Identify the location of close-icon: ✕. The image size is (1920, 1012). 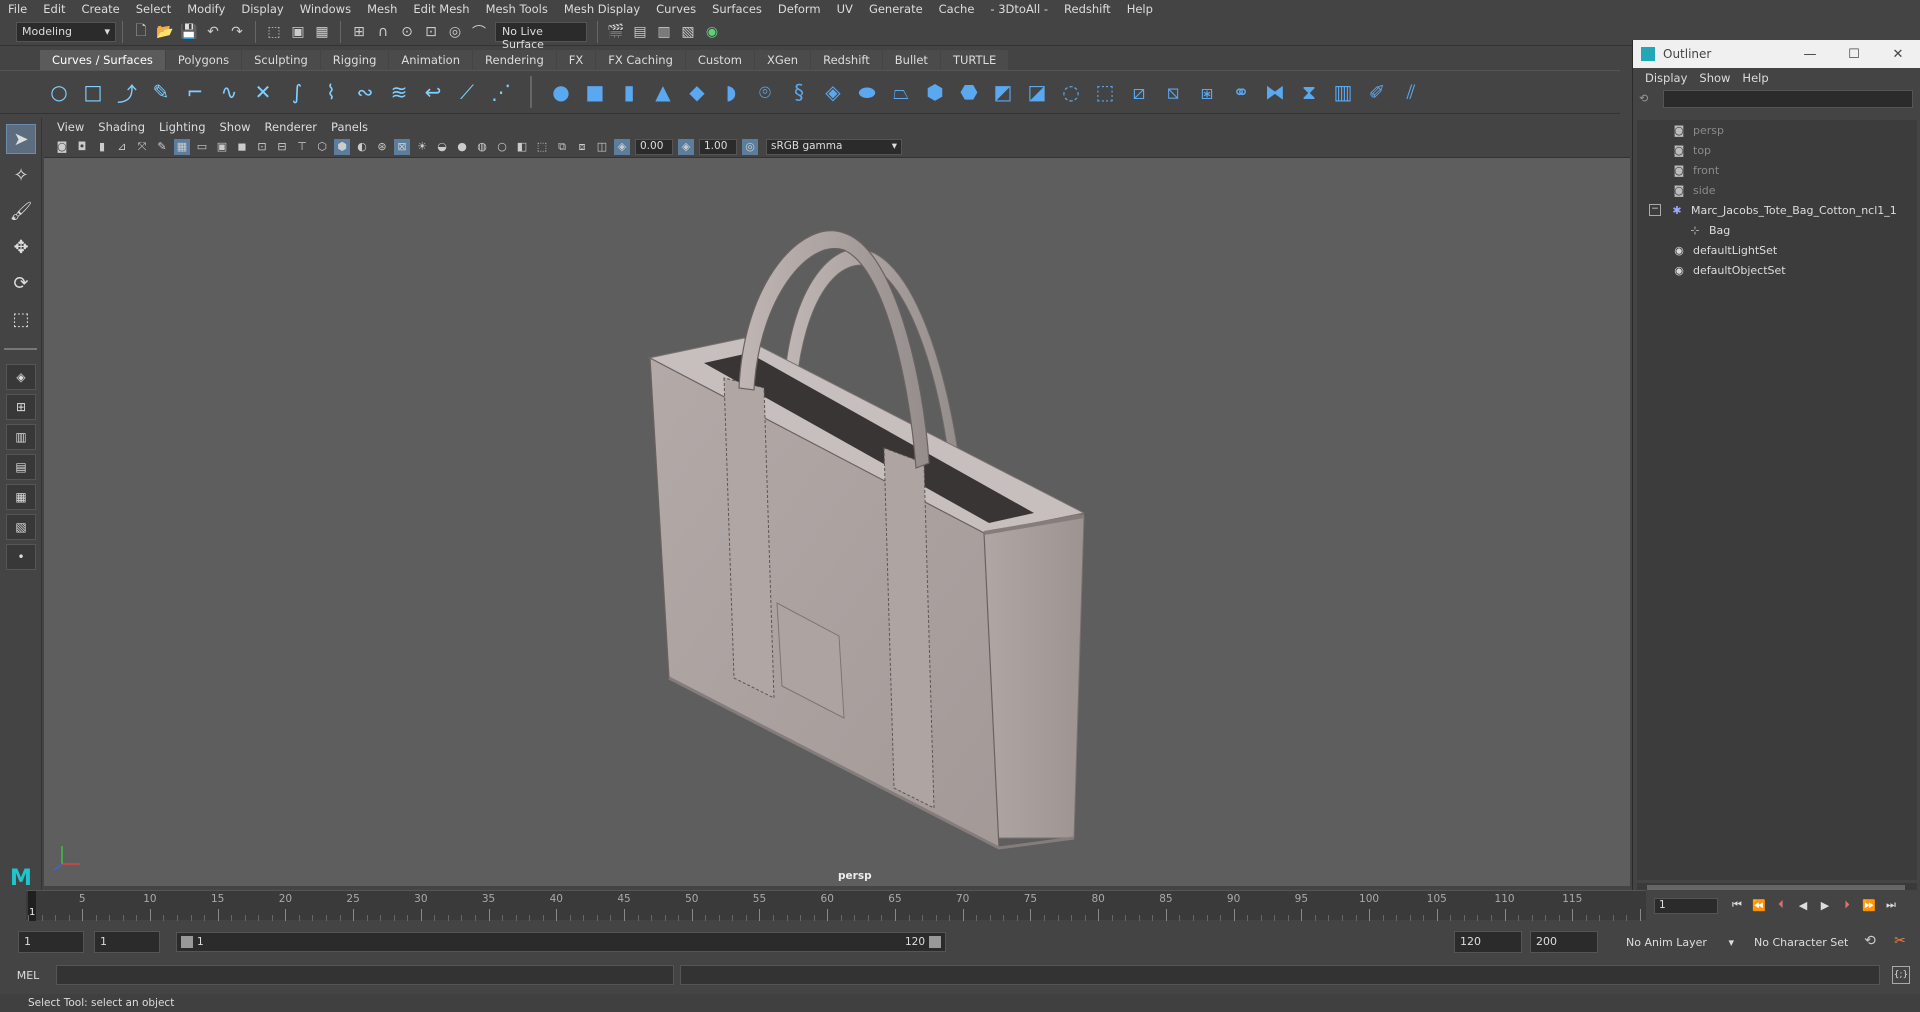
(1898, 54).